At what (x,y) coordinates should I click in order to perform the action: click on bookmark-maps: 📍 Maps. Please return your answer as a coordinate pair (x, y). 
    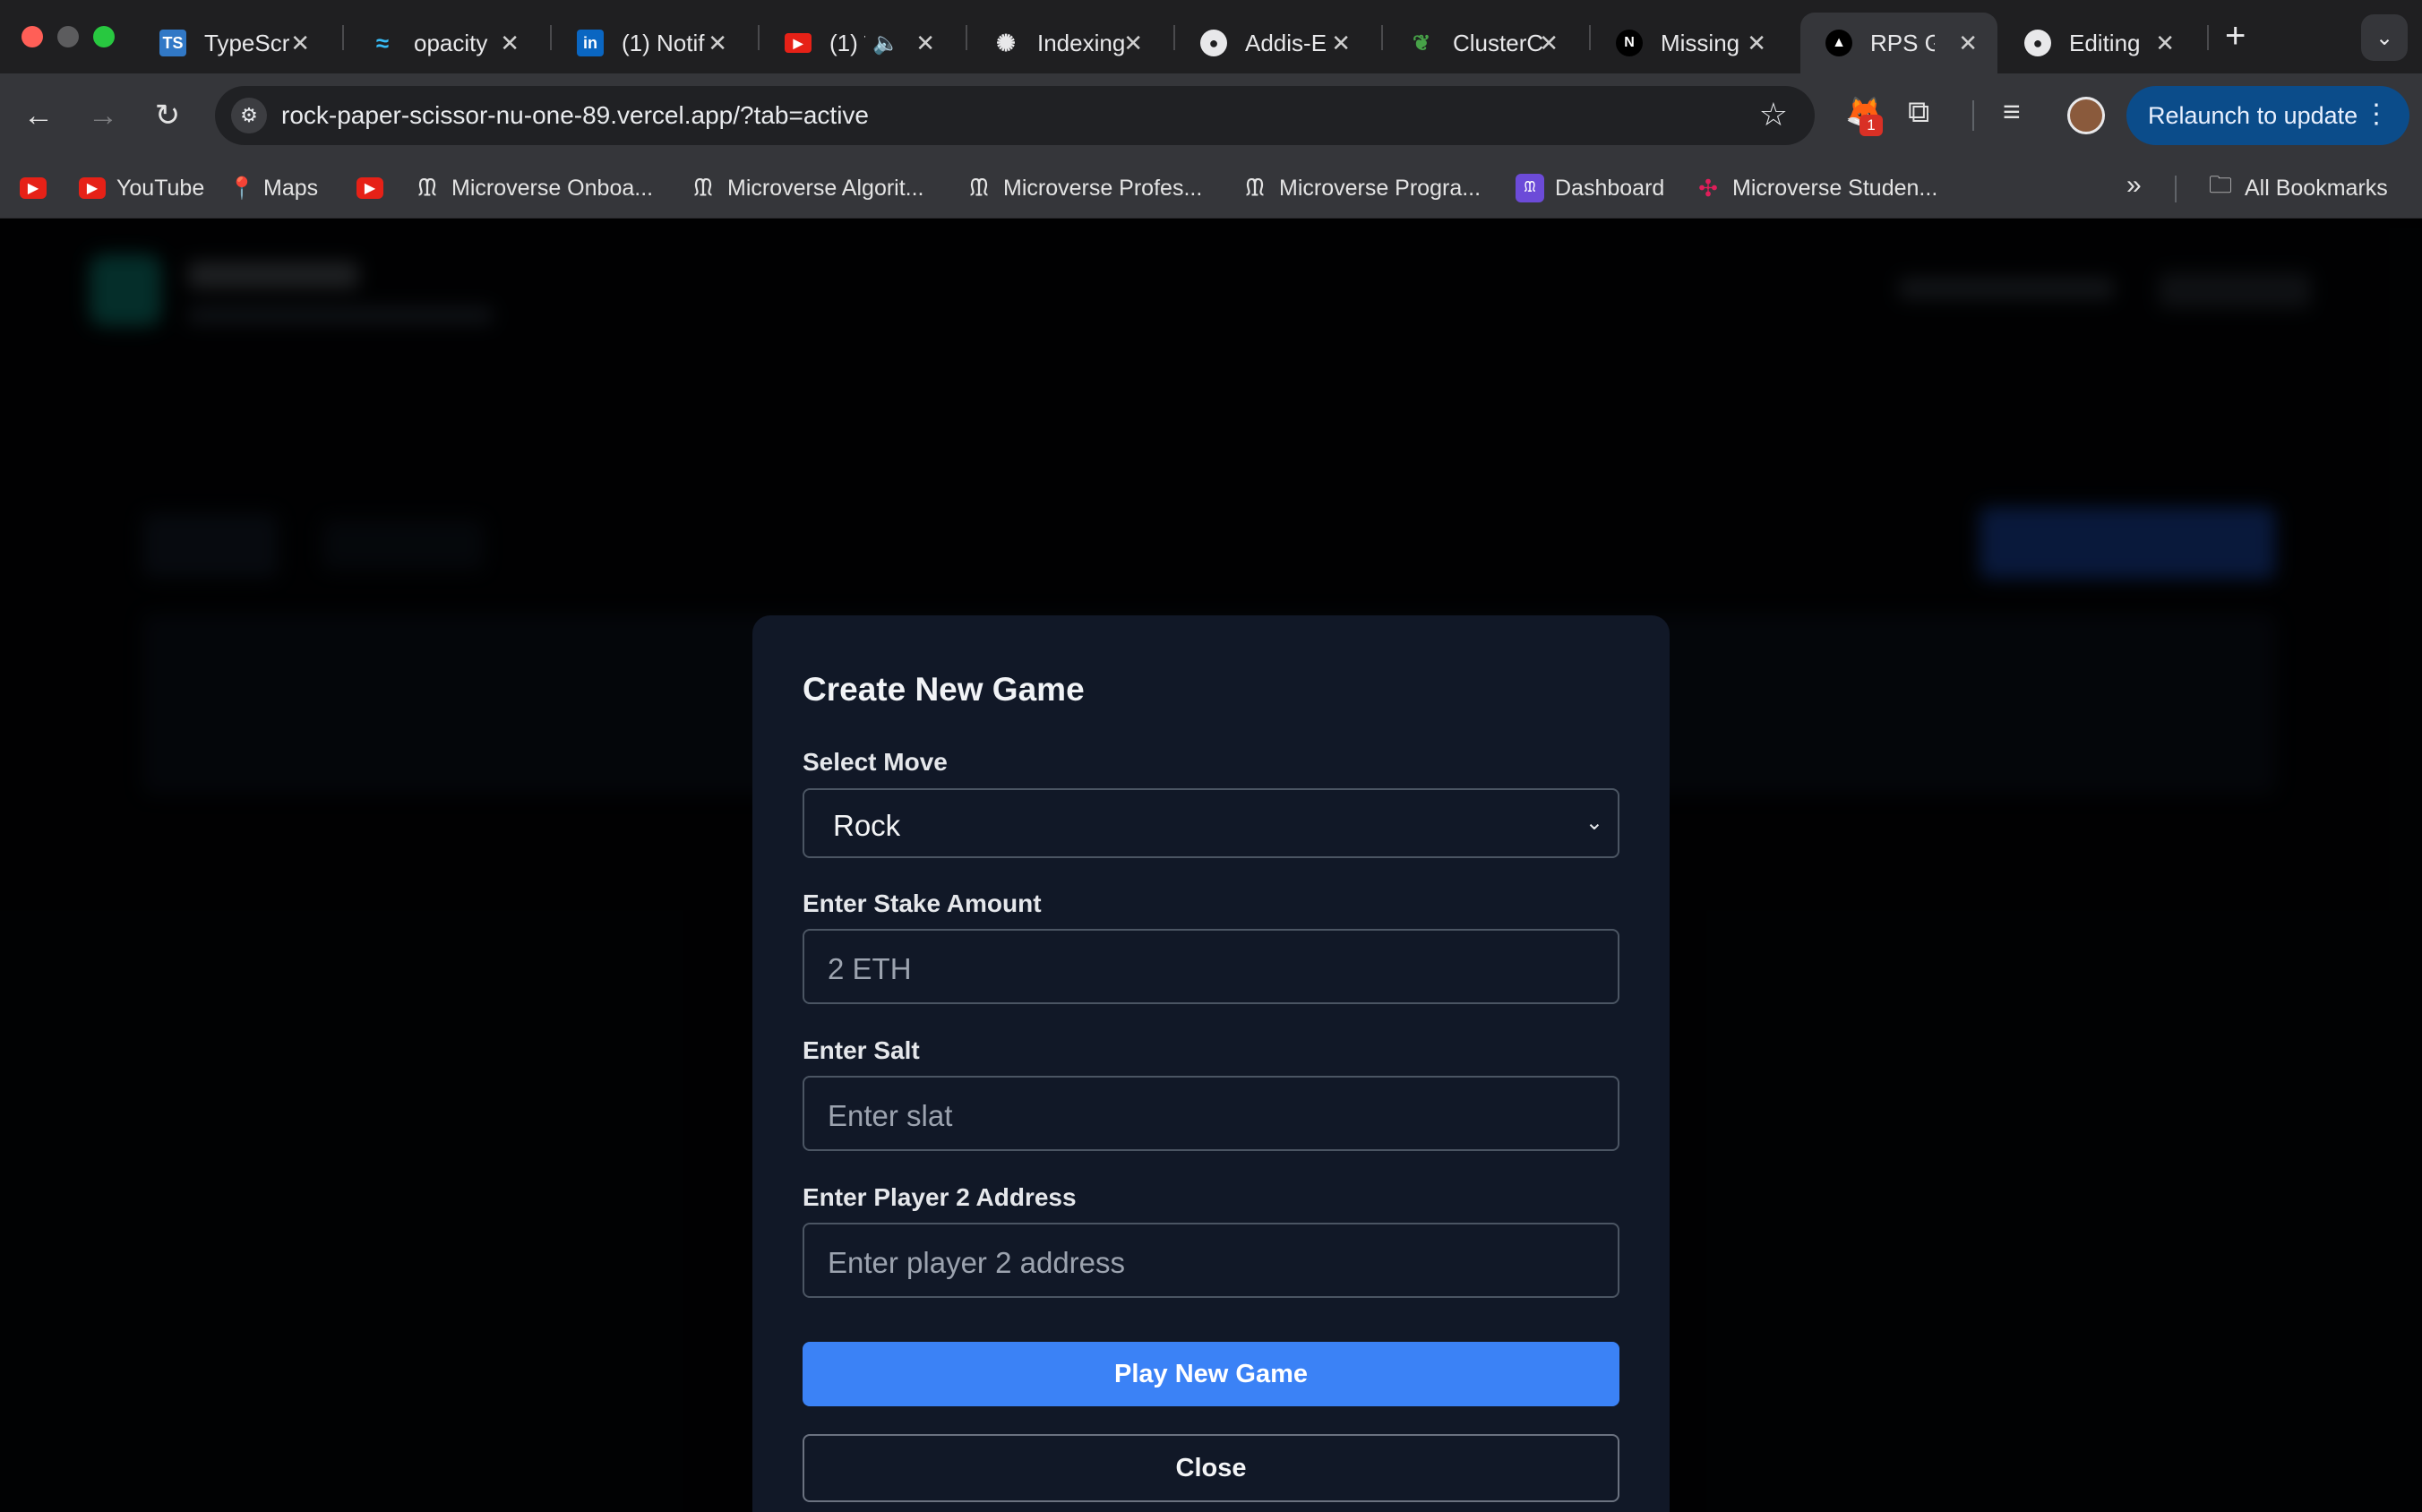
    Looking at the image, I should click on (273, 188).